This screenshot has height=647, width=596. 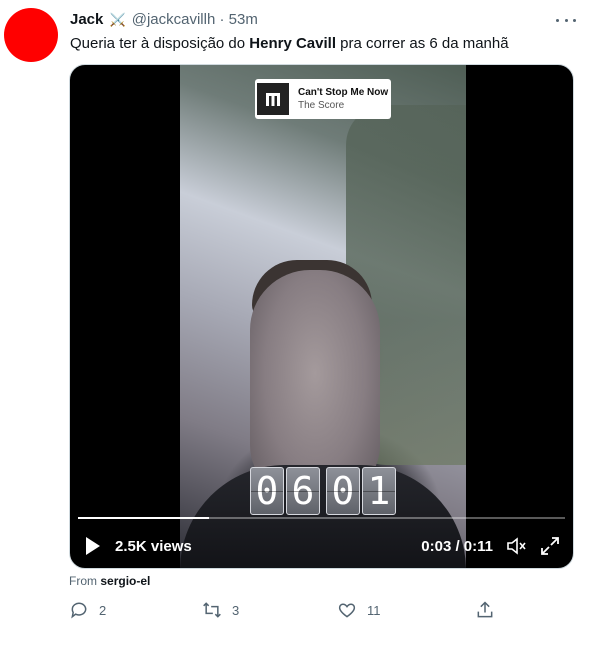 What do you see at coordinates (359, 610) in the screenshot?
I see `like-button: 11` at bounding box center [359, 610].